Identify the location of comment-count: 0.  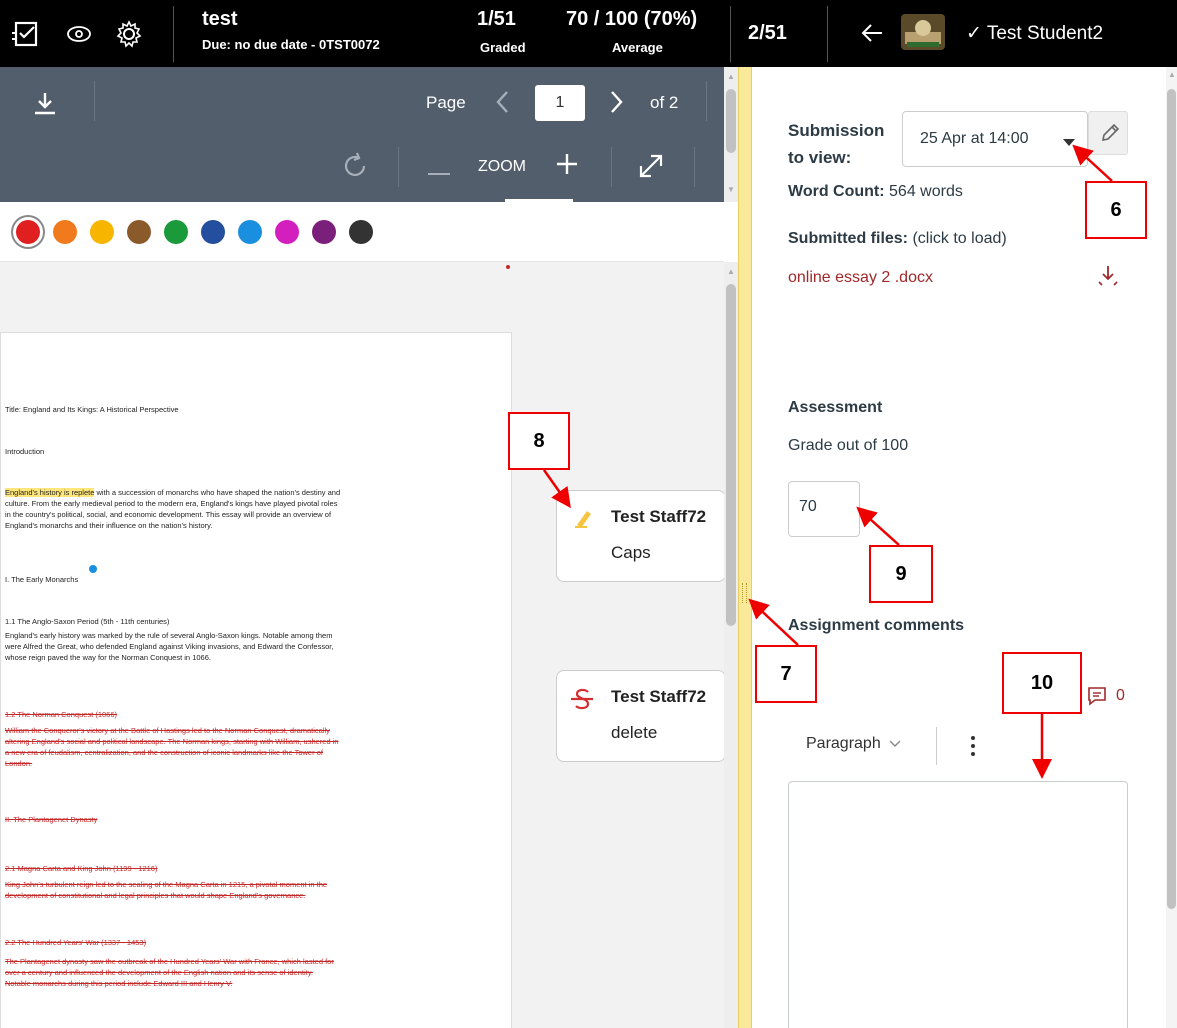
(1120, 695).